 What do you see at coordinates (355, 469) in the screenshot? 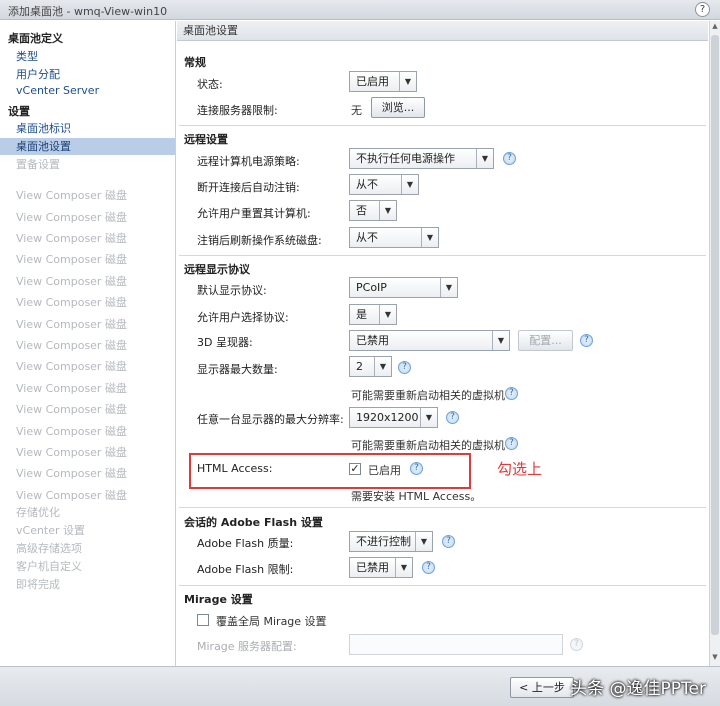
I see `html-access-checkbox: ✓` at bounding box center [355, 469].